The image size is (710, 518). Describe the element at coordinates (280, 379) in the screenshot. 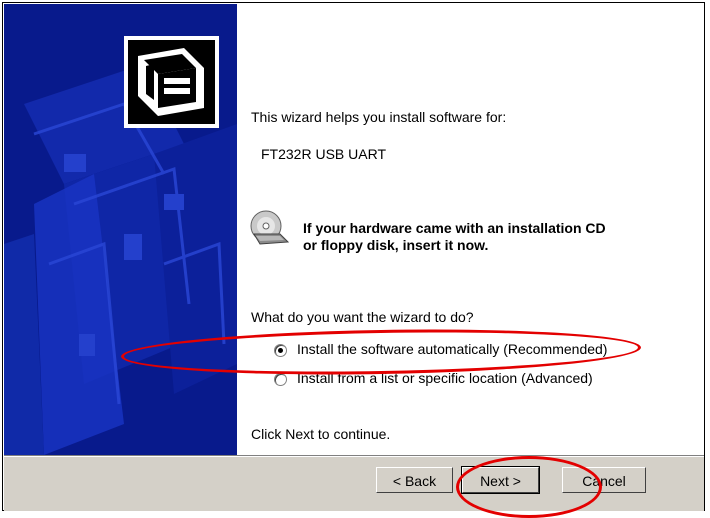

I see `radio-advanced` at that location.